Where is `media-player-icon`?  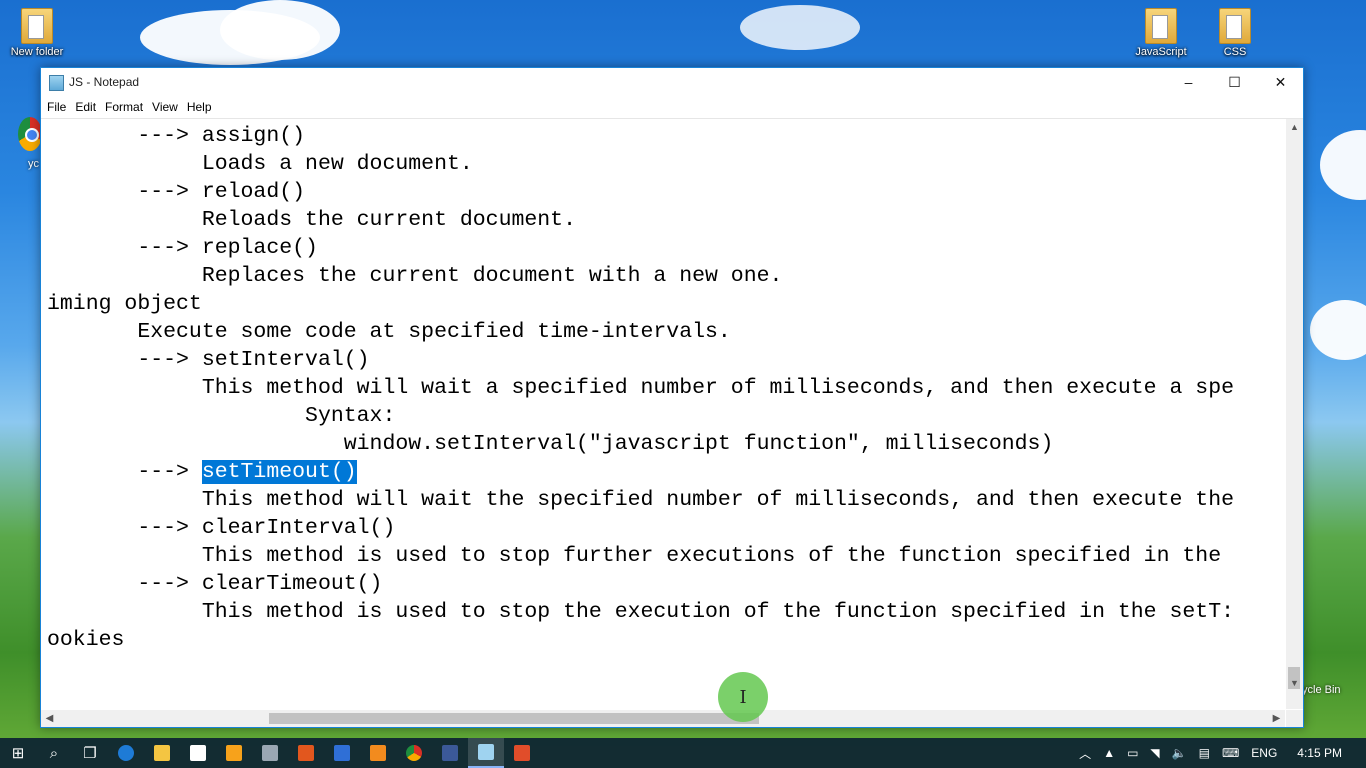 media-player-icon is located at coordinates (234, 753).